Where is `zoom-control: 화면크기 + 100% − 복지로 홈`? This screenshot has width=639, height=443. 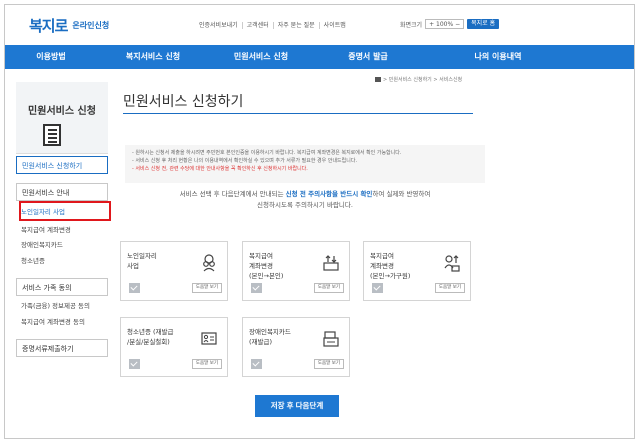 zoom-control: 화면크기 + 100% − 복지로 홈 is located at coordinates (450, 24).